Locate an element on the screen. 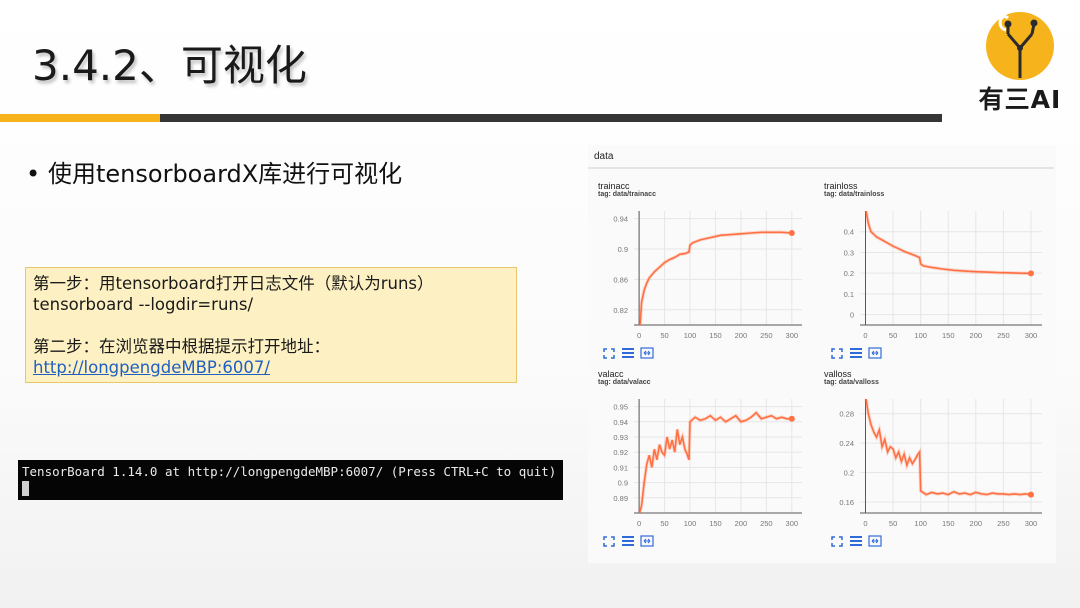 This screenshot has height=608, width=1080. chart-header-valacc: valacc tag: data/valacc is located at coordinates (624, 377).